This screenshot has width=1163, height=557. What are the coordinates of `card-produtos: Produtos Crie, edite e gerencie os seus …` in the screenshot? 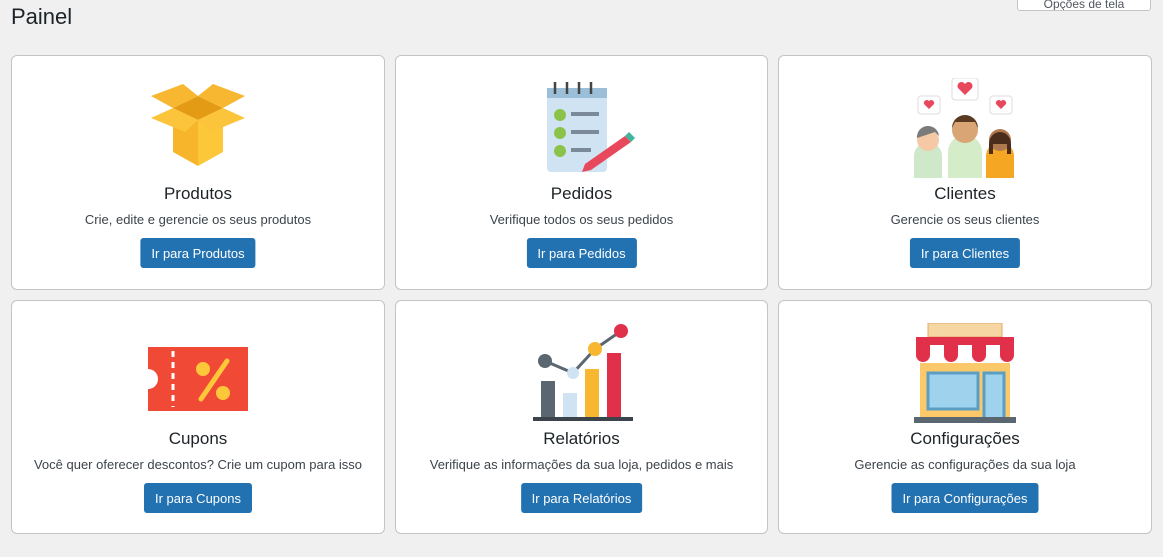 It's located at (198, 172).